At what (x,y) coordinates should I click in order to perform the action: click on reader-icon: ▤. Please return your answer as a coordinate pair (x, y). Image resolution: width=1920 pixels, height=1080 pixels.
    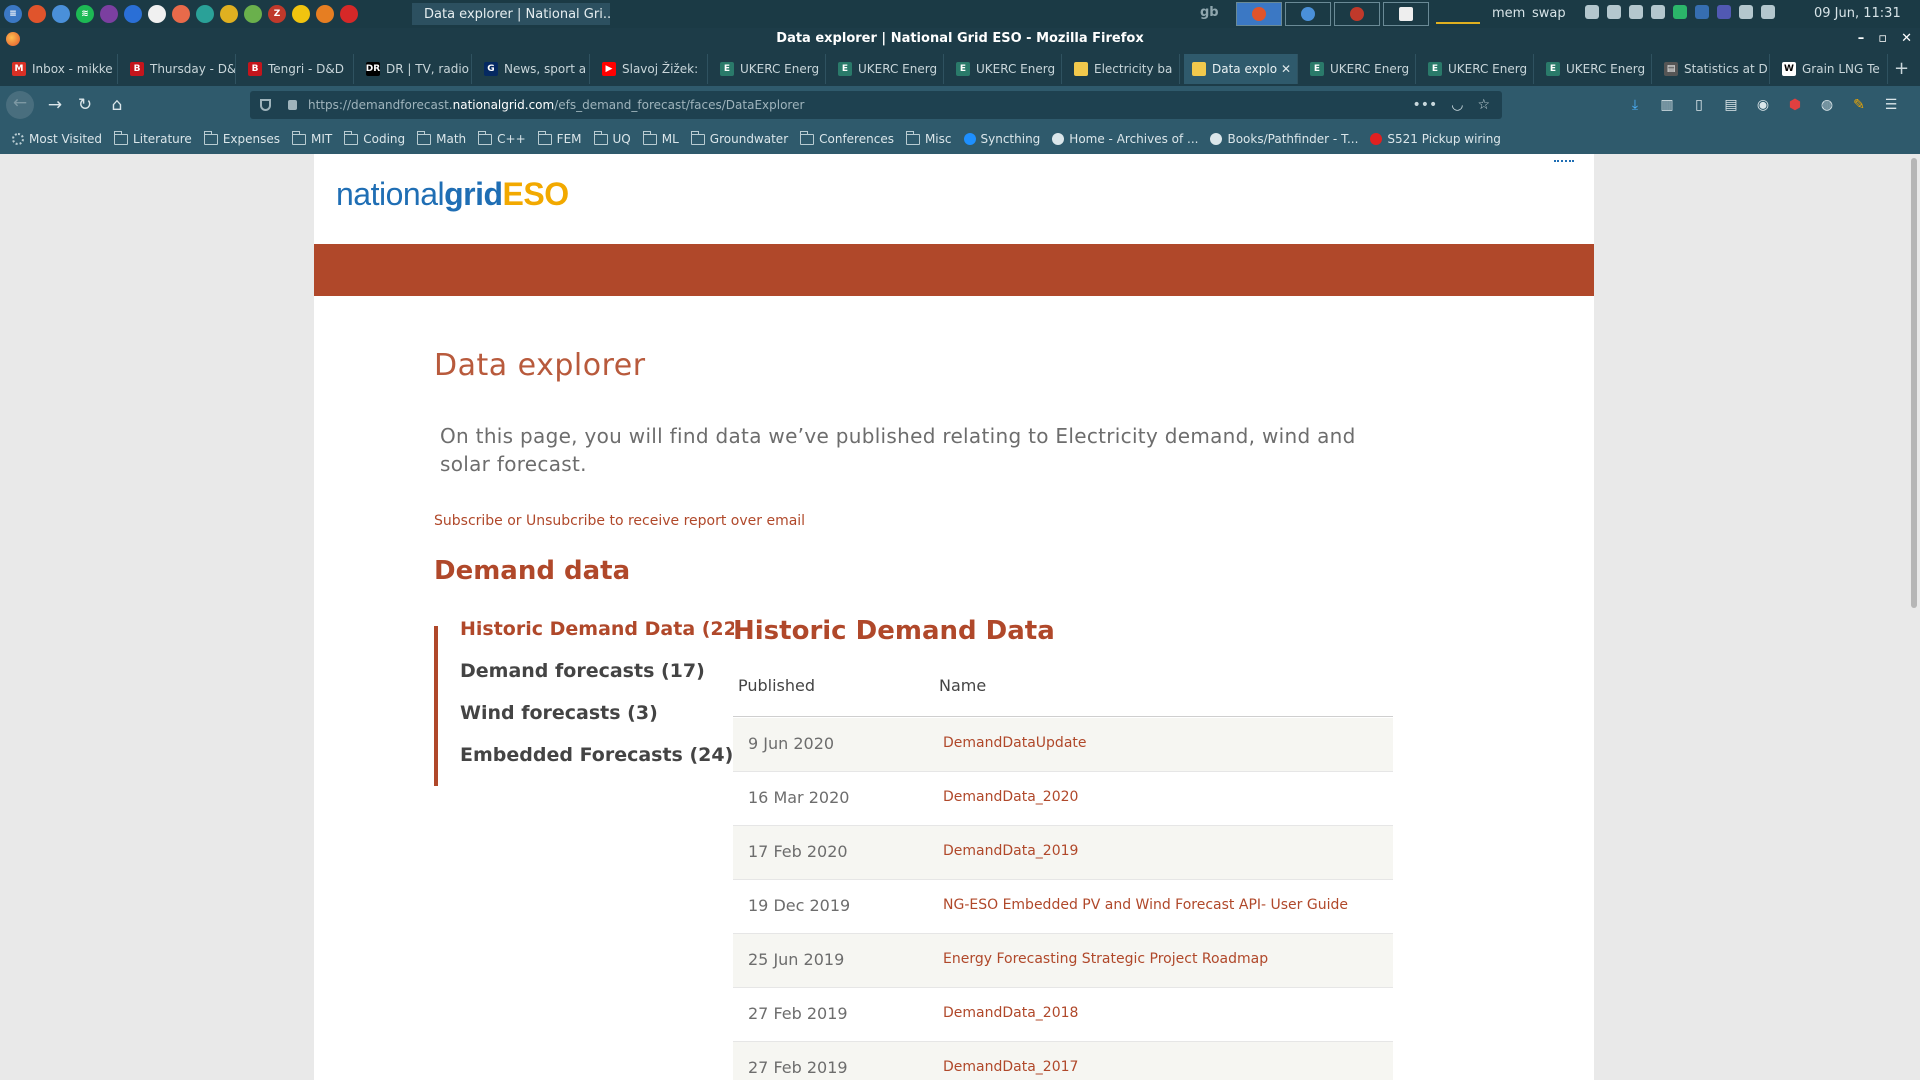
    Looking at the image, I should click on (1731, 105).